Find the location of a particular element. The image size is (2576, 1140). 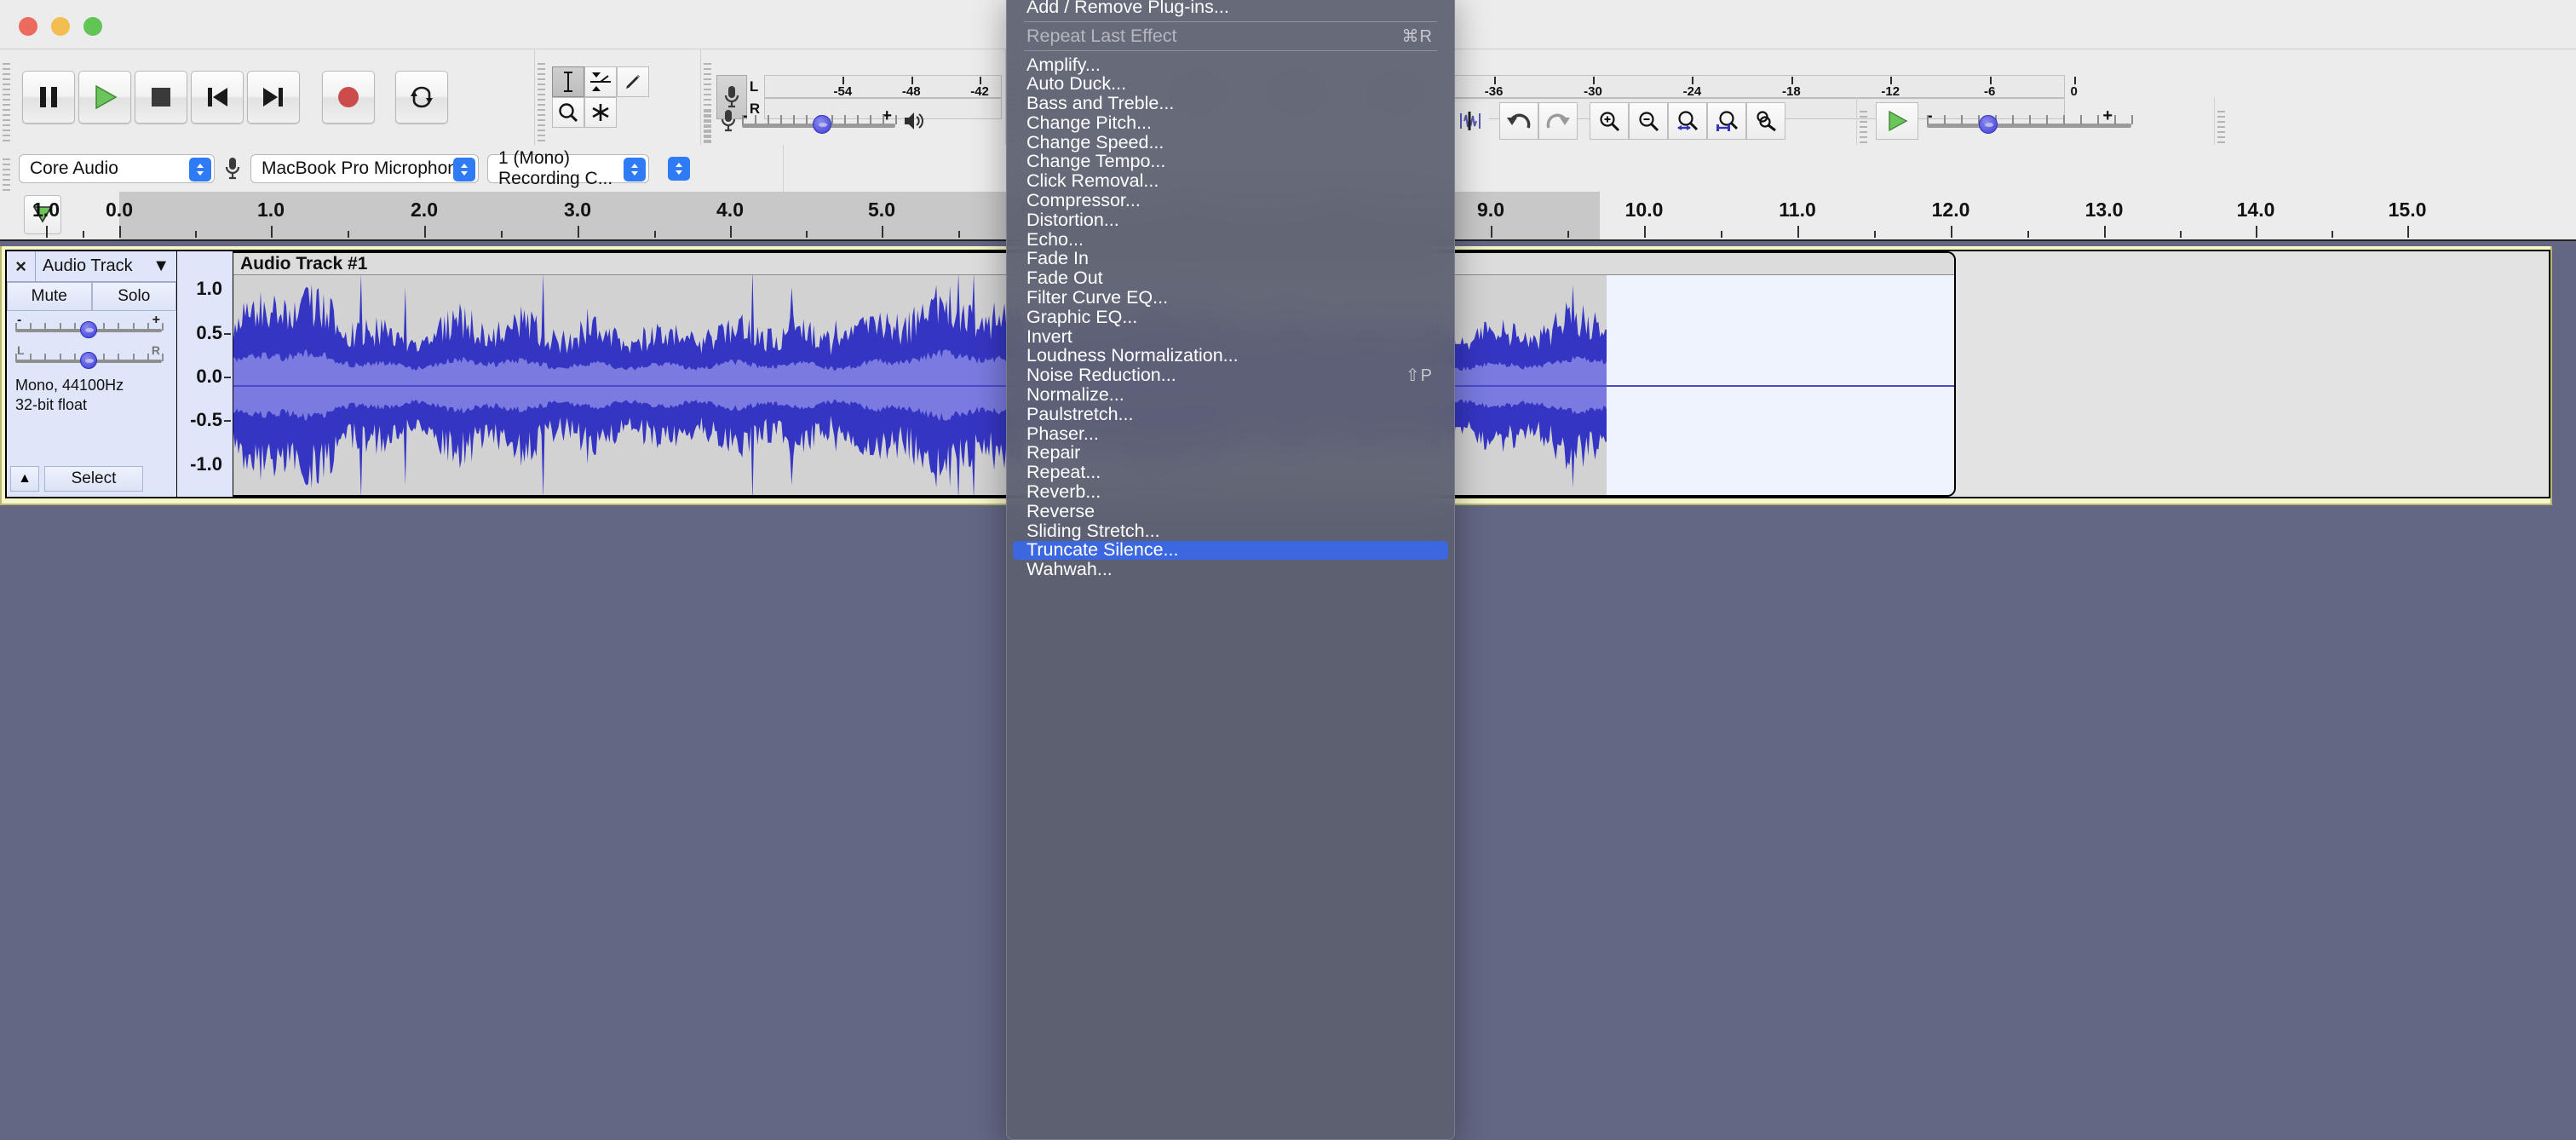

audio-host-stepper-icon is located at coordinates (200, 169).